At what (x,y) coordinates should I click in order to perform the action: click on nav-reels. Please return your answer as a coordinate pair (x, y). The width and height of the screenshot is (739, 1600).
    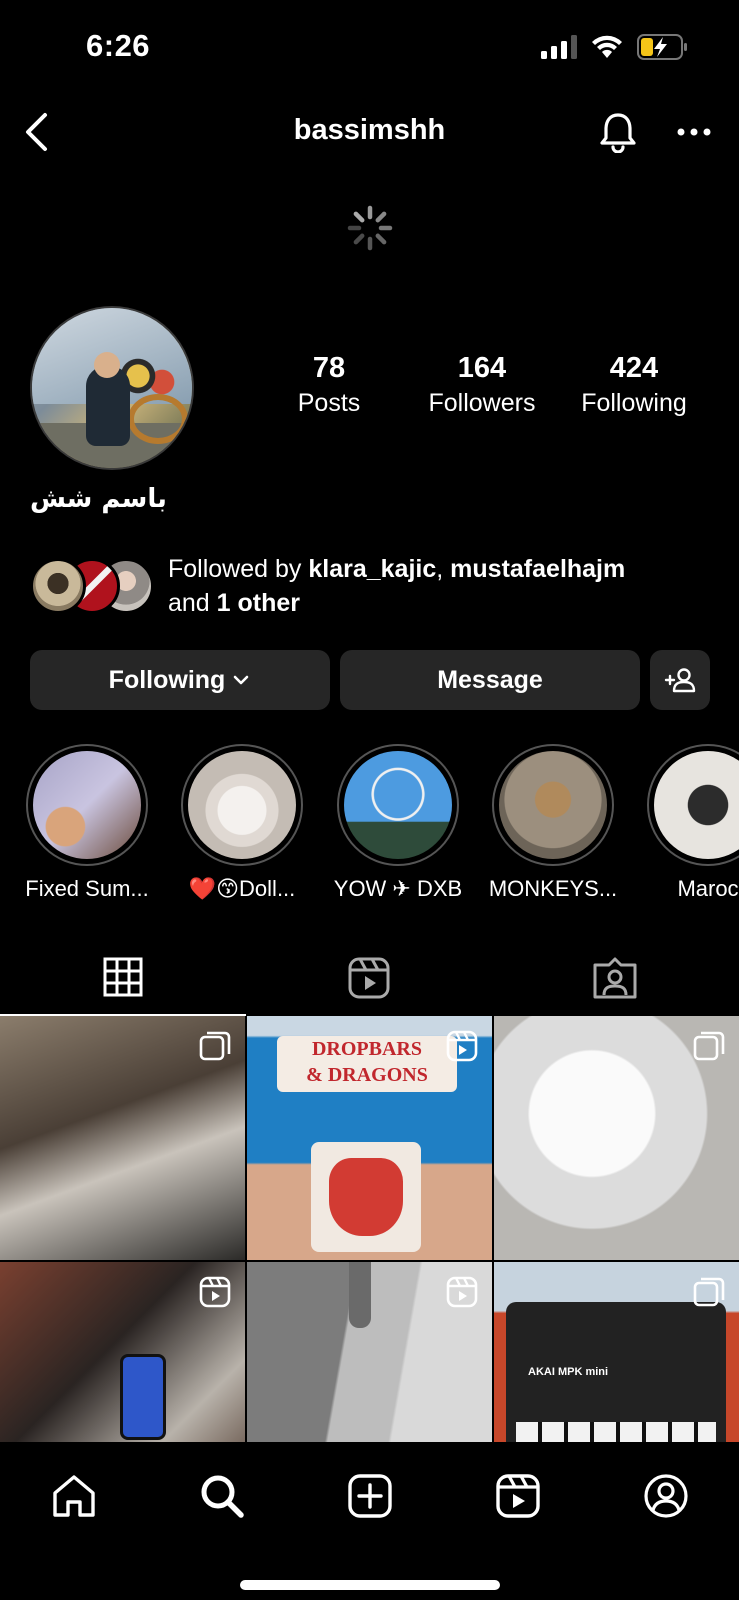
    Looking at the image, I should click on (518, 1496).